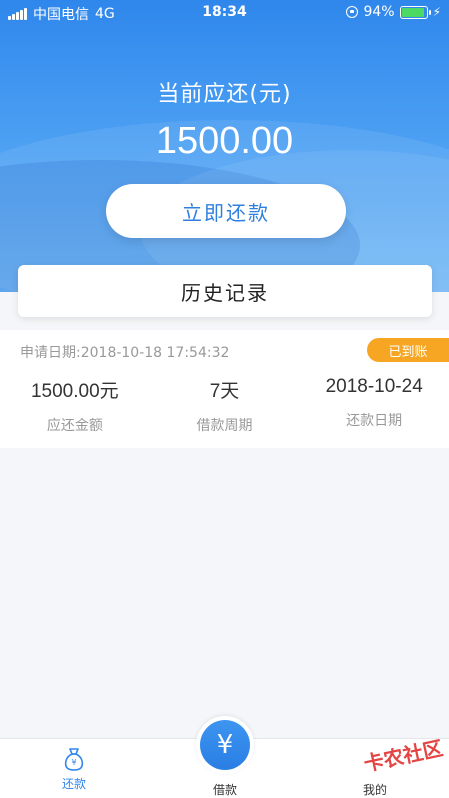 This screenshot has height=798, width=449. What do you see at coordinates (226, 211) in the screenshot?
I see `repay-now-button: 立即还款` at bounding box center [226, 211].